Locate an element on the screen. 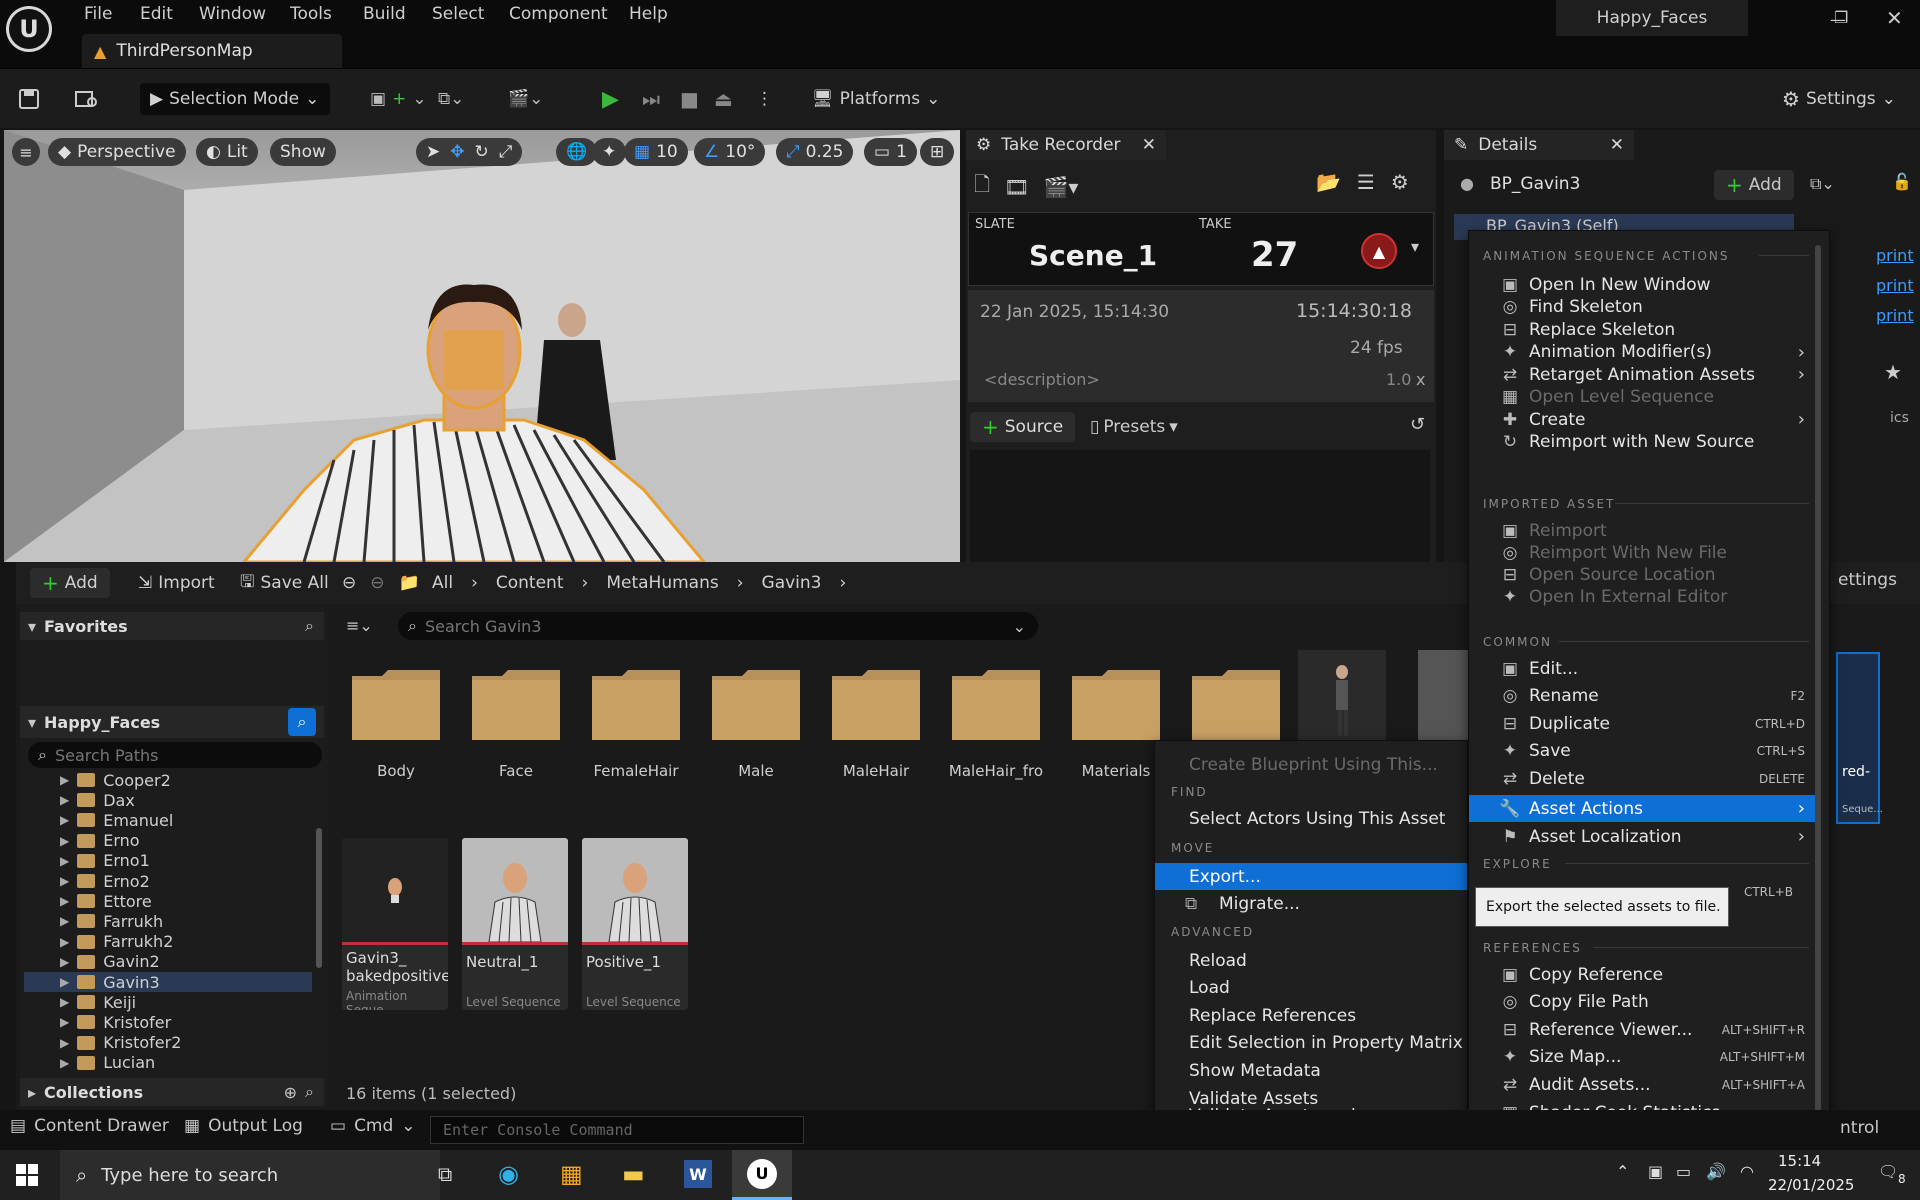 This screenshot has width=1920, height=1200. cmd-dropdown: ▭ Cmd ⌄ is located at coordinates (373, 1126).